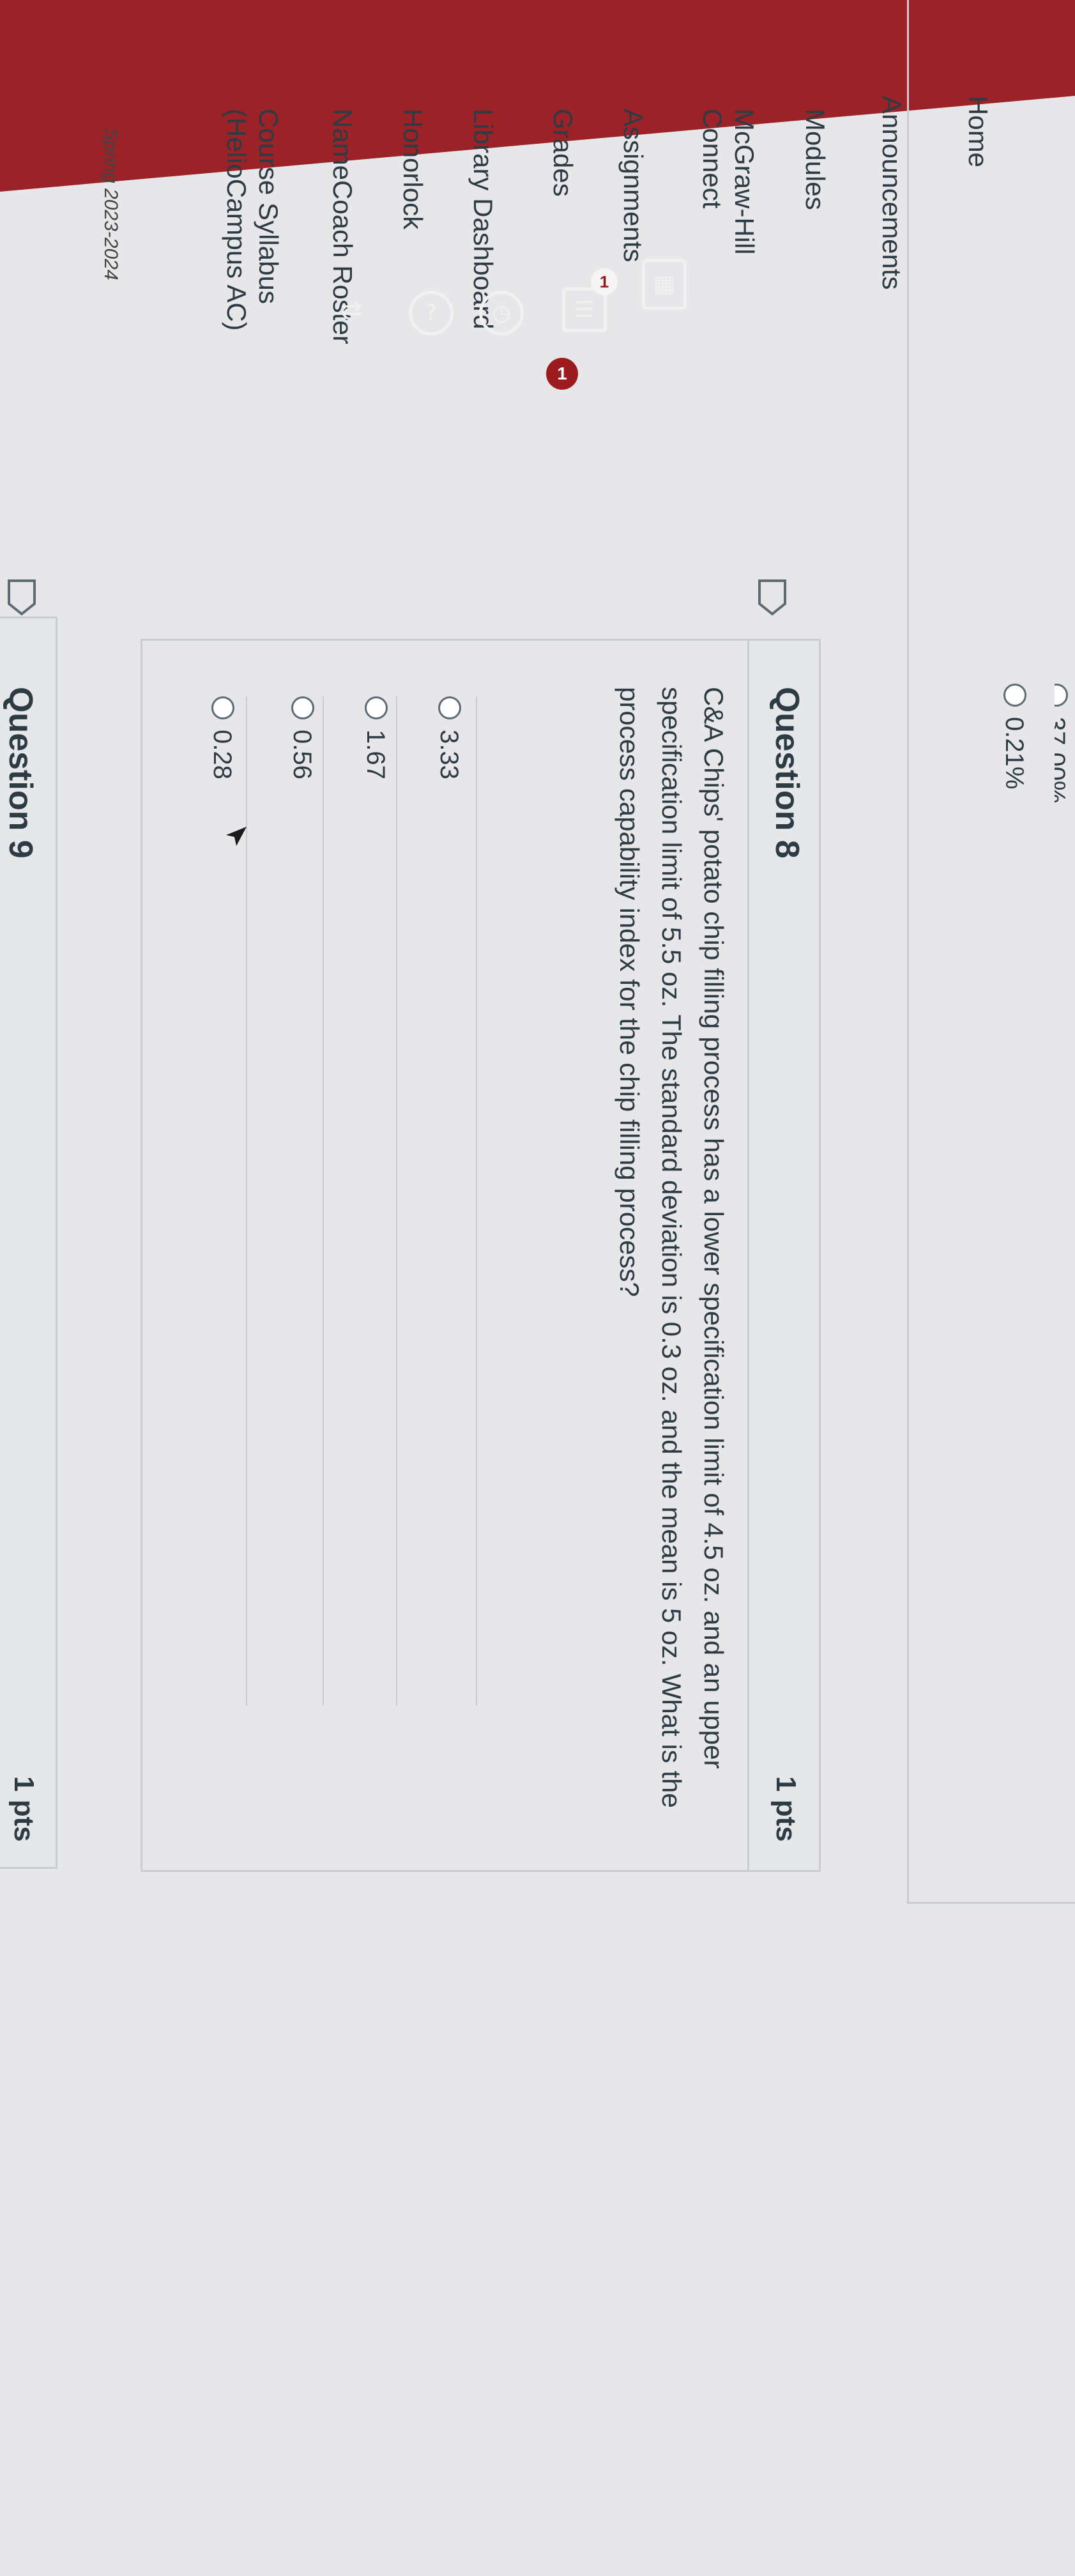 The image size is (1075, 2576). I want to click on dashboard-icon-r: ▦, so click(664, 284).